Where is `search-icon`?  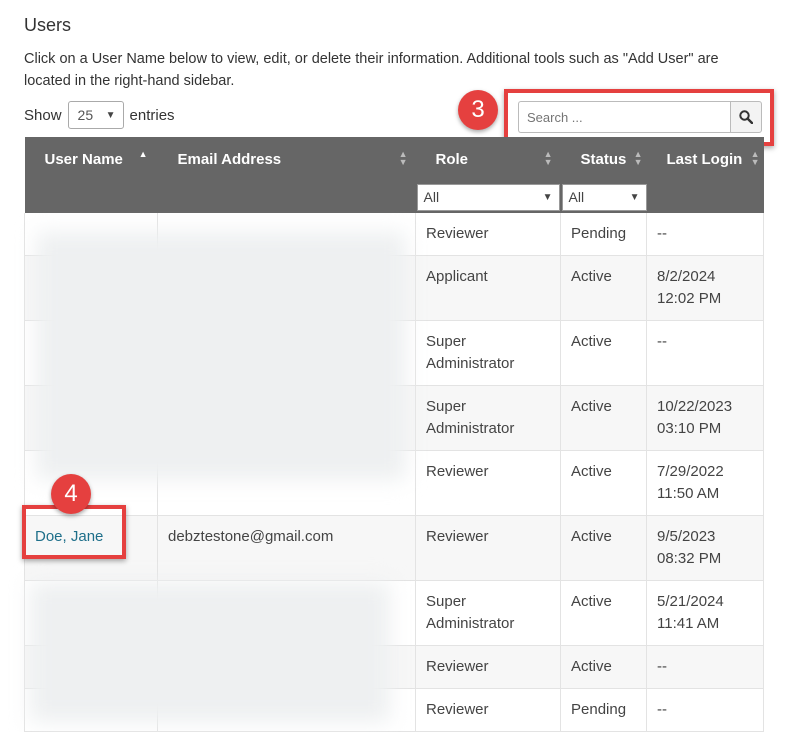 search-icon is located at coordinates (746, 117).